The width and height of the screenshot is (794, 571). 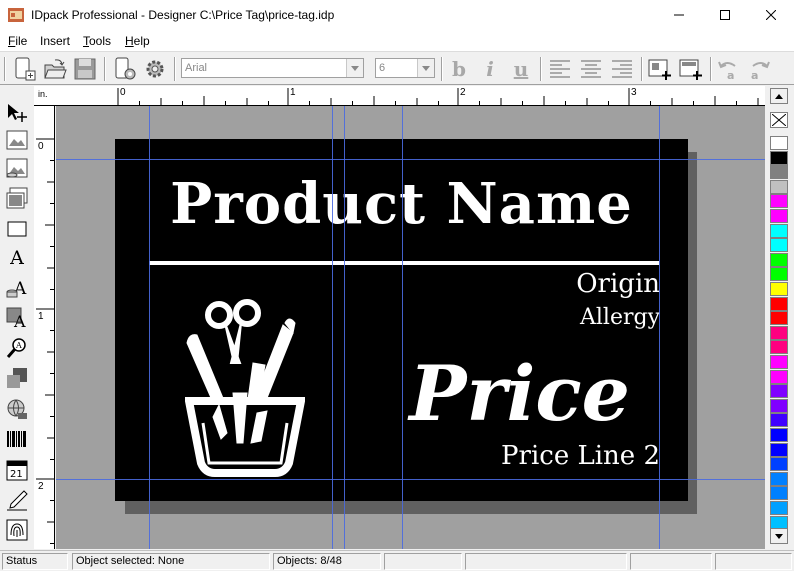 I want to click on add-record-icon, so click(x=690, y=69).